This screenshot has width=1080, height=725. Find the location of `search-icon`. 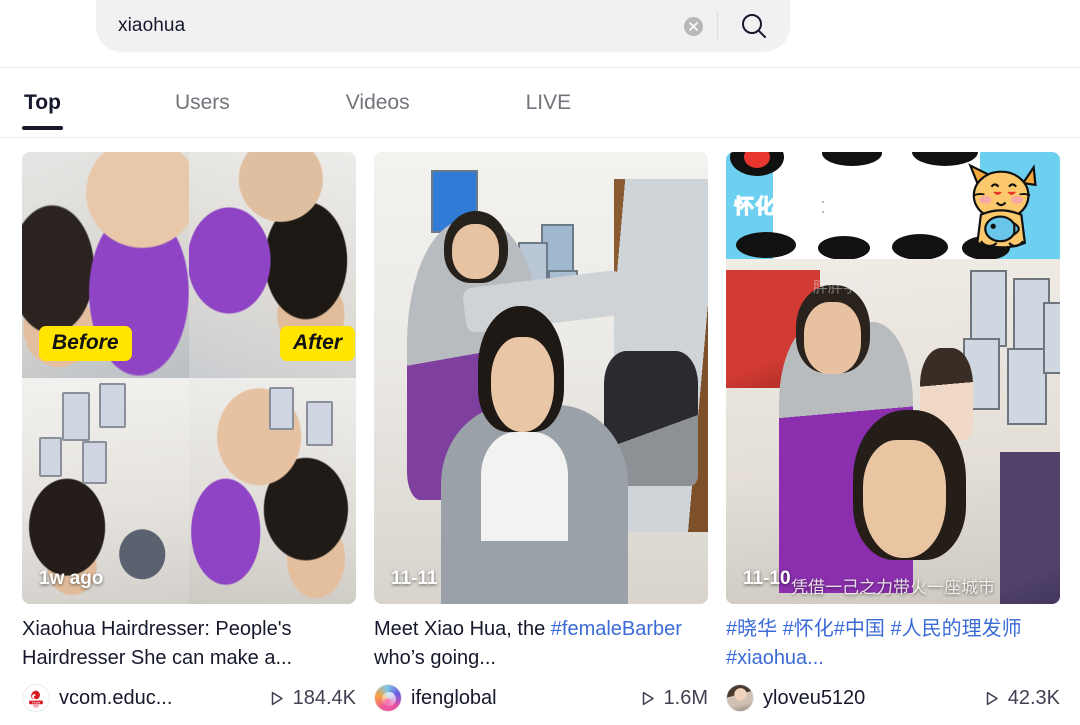

search-icon is located at coordinates (754, 26).